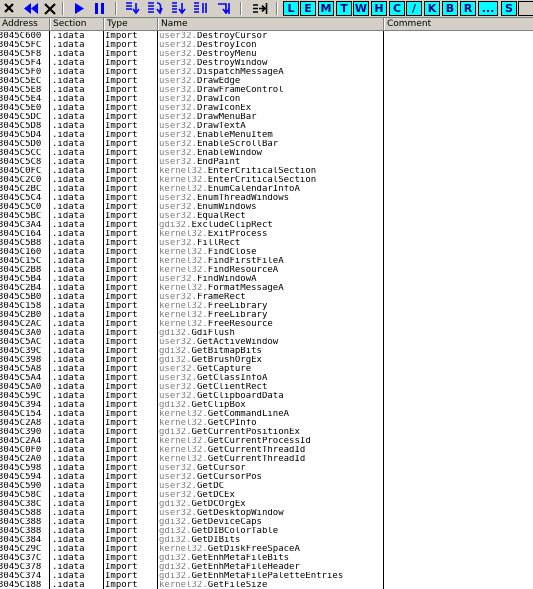  I want to click on table-row: 3045C188 .idata Import kernel32.GetFileSize, so click(266, 585).